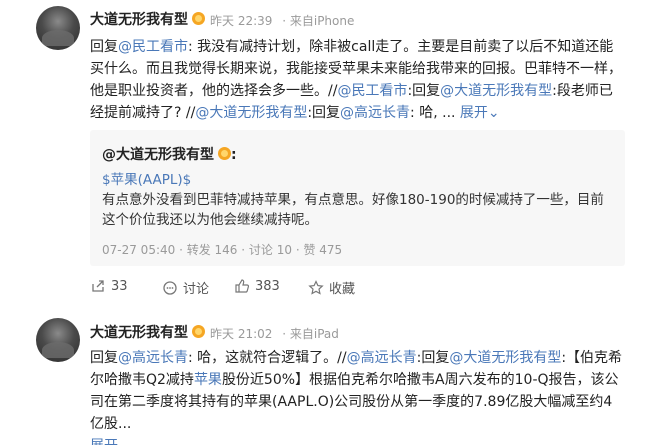 This screenshot has width=650, height=445. Describe the element at coordinates (342, 289) in the screenshot. I see `favorite-label: 收藏` at that location.